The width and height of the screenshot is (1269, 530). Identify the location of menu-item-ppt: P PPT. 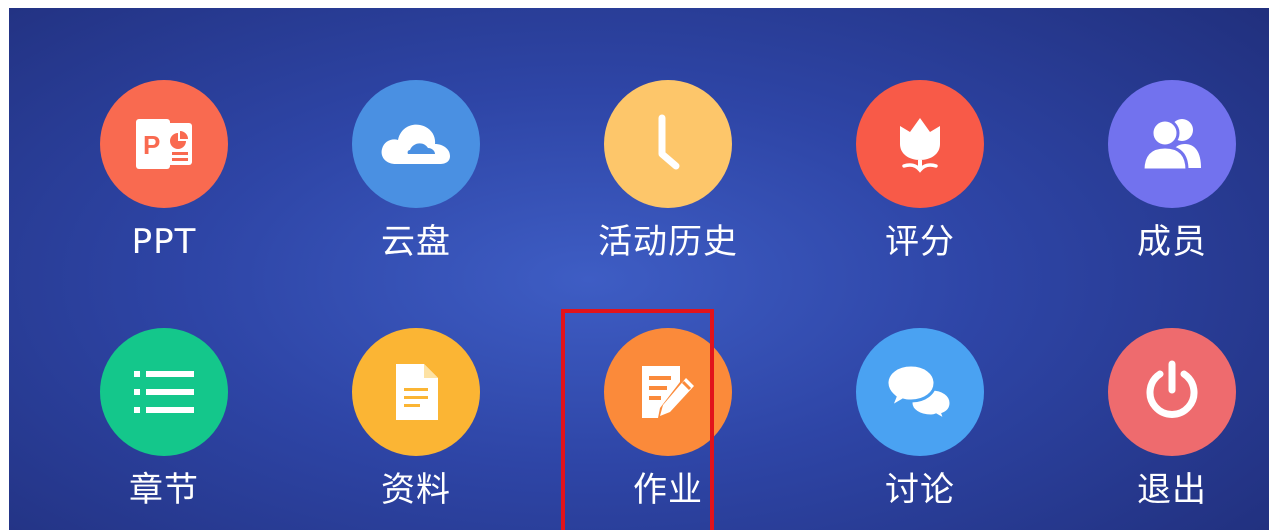
(164, 180).